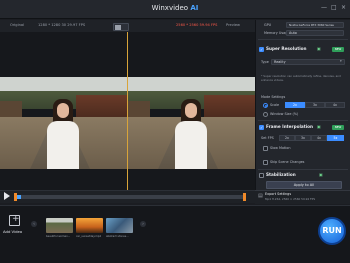 The image size is (350, 263). Describe the element at coordinates (332, 231) in the screenshot. I see `run-button: RUN` at that location.